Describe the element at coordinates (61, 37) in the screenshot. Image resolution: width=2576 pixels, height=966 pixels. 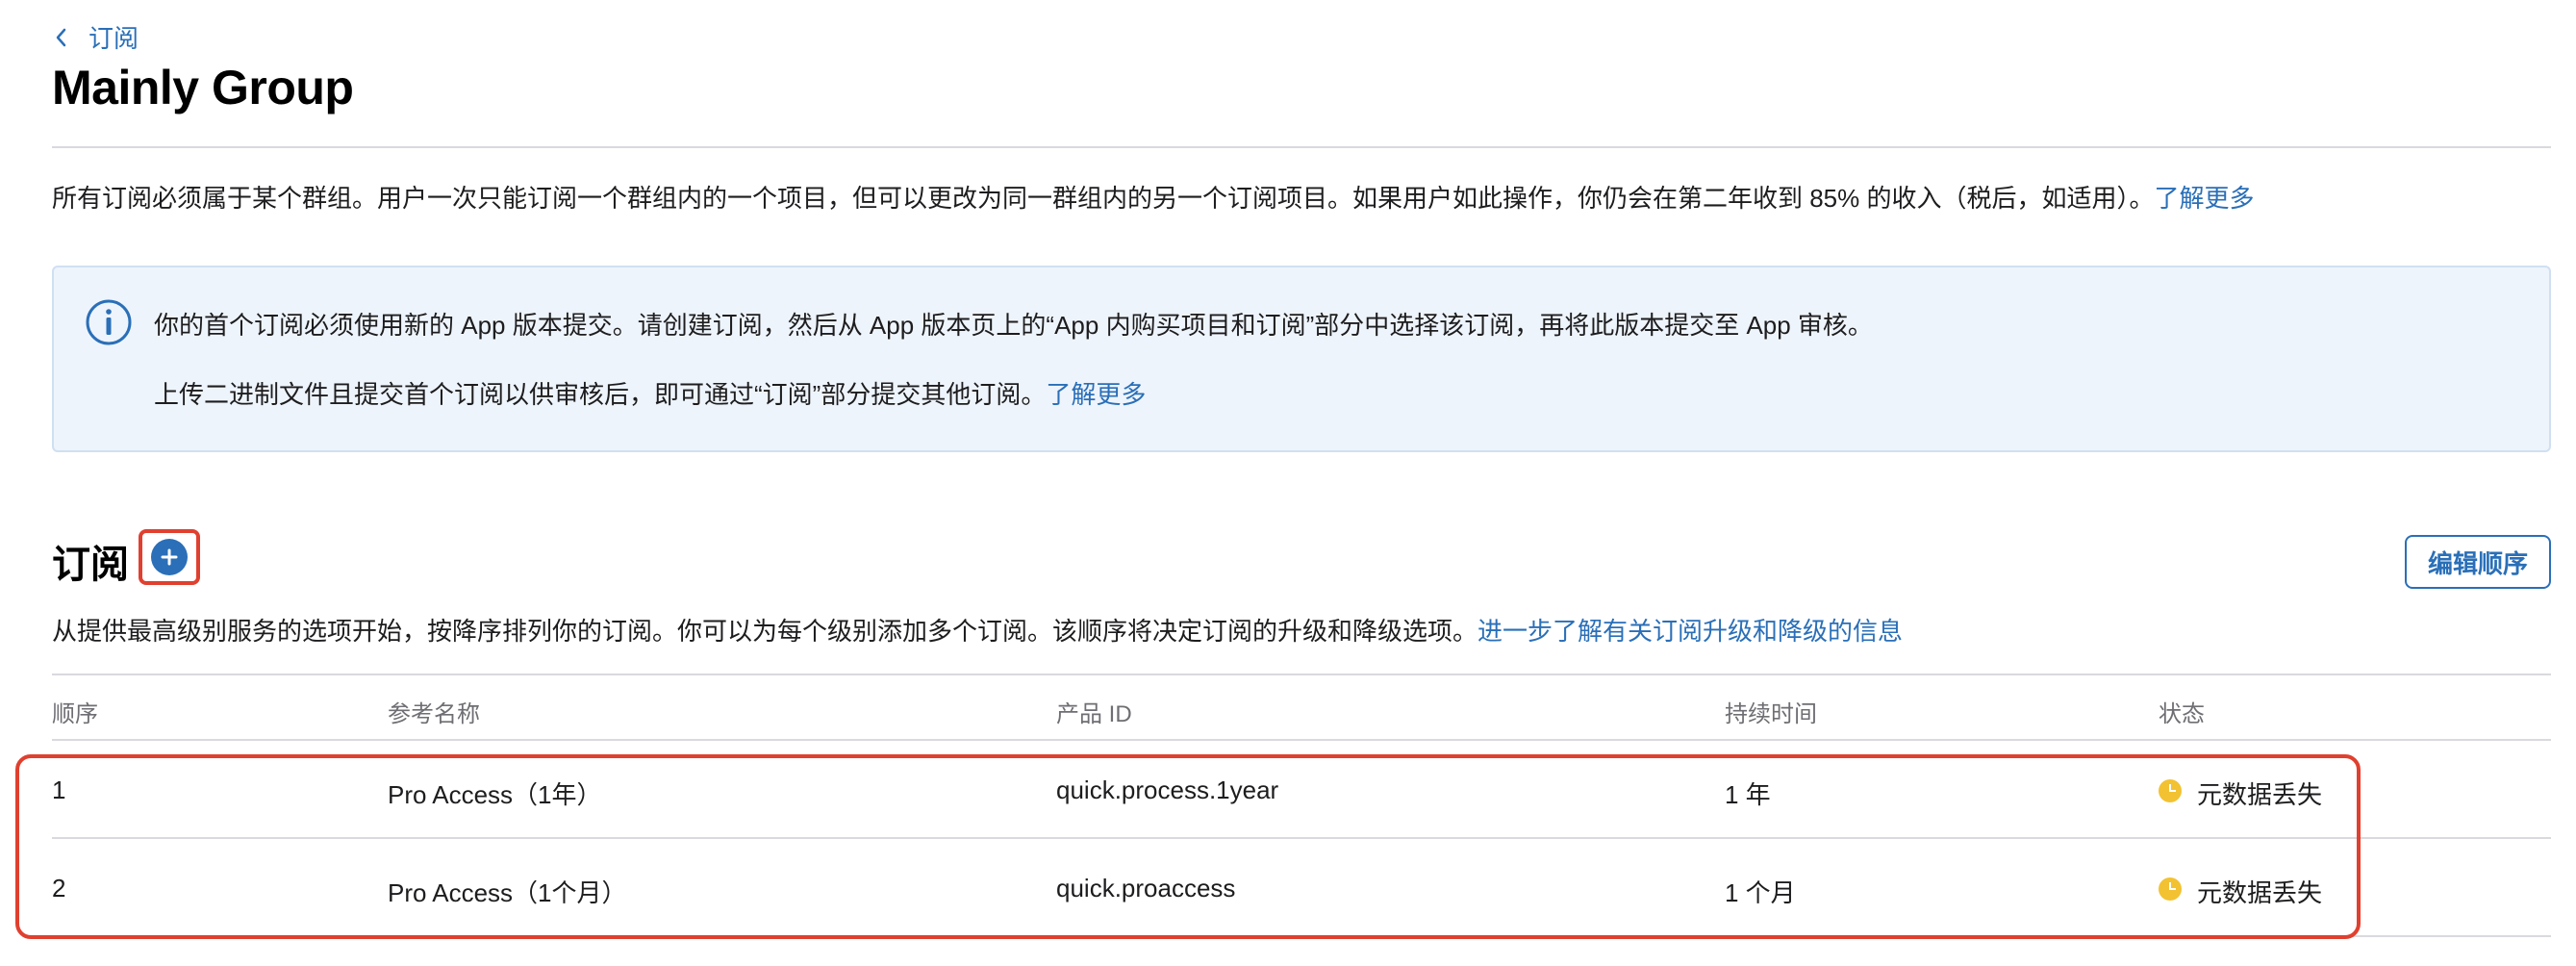
I see `chevron-left-icon` at that location.